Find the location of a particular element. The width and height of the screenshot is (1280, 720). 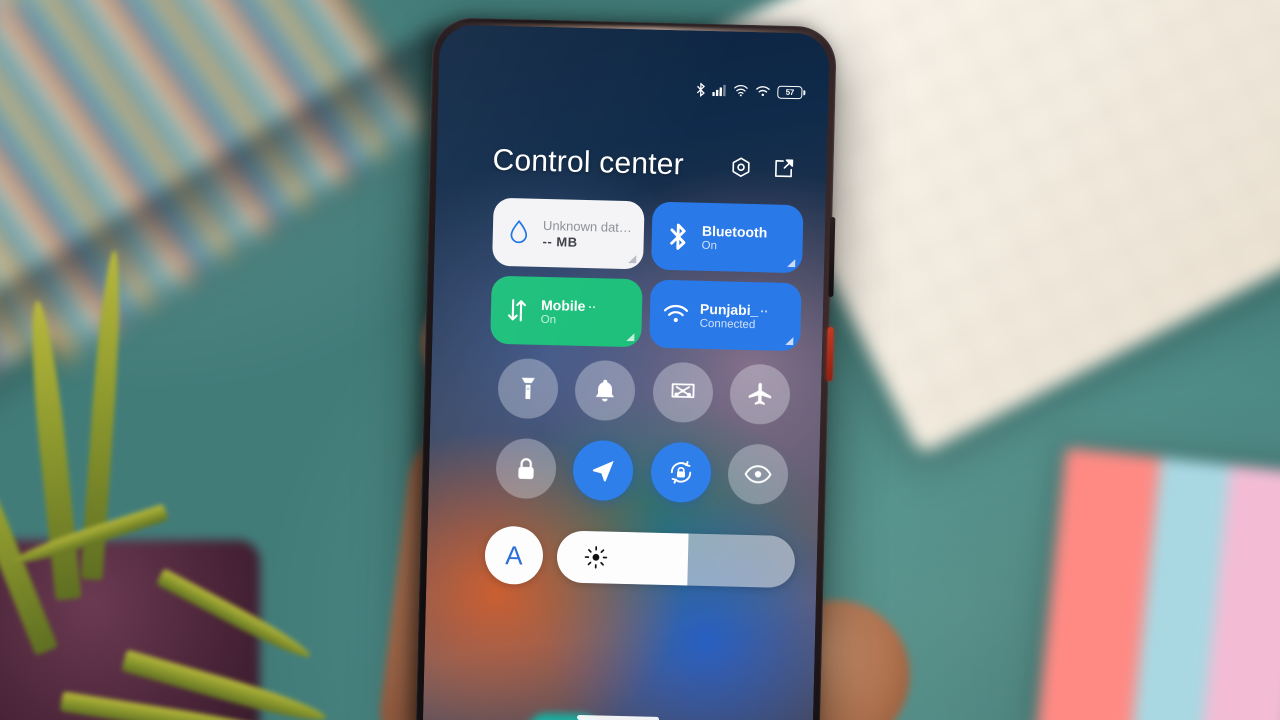

tile-title: Unknown data ·· is located at coordinates (587, 225).